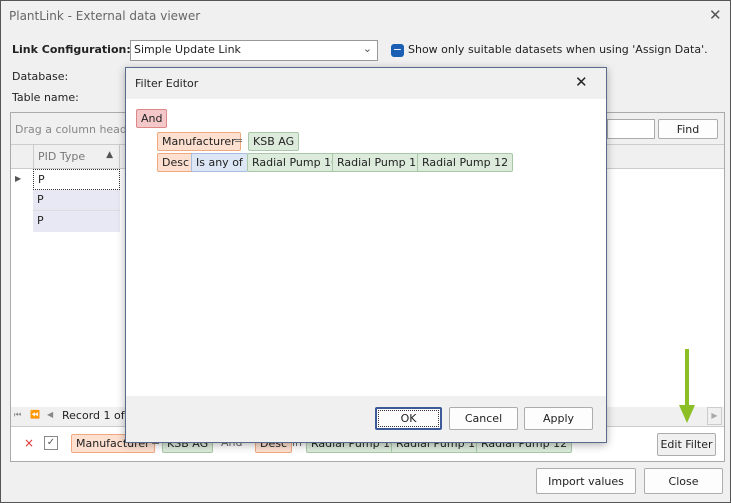 Image resolution: width=731 pixels, height=503 pixels. I want to click on find-button: Find, so click(688, 129).